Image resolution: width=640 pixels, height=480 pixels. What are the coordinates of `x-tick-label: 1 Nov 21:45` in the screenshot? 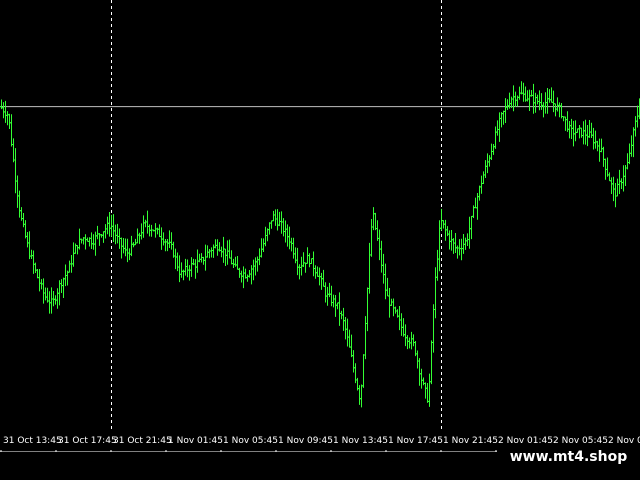 It's located at (470, 441).